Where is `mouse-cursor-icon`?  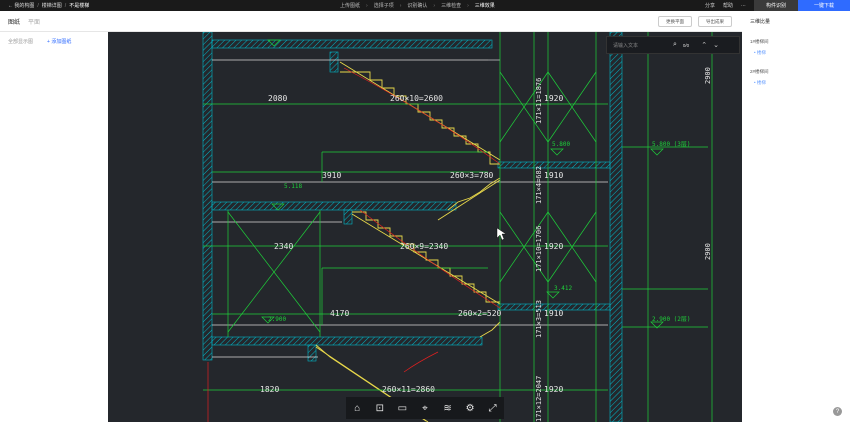 mouse-cursor-icon is located at coordinates (501, 234).